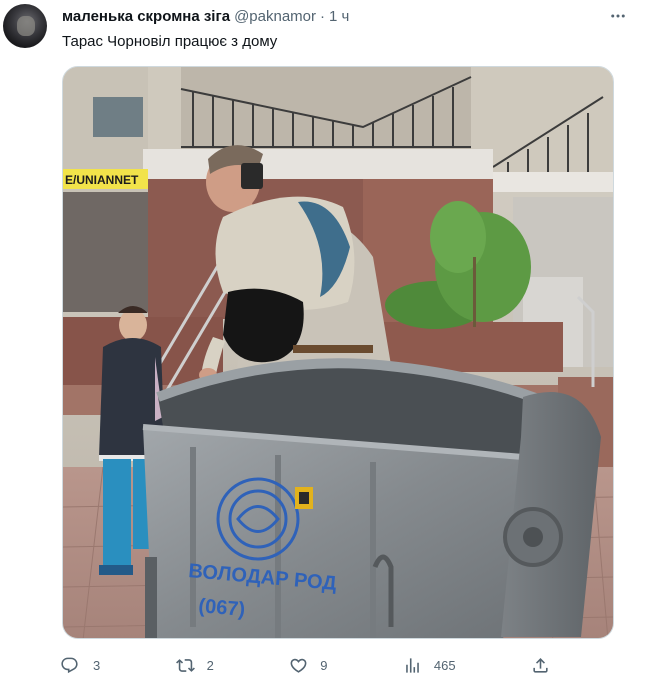 The width and height of the screenshot is (650, 688). I want to click on more-options-button, so click(618, 16).